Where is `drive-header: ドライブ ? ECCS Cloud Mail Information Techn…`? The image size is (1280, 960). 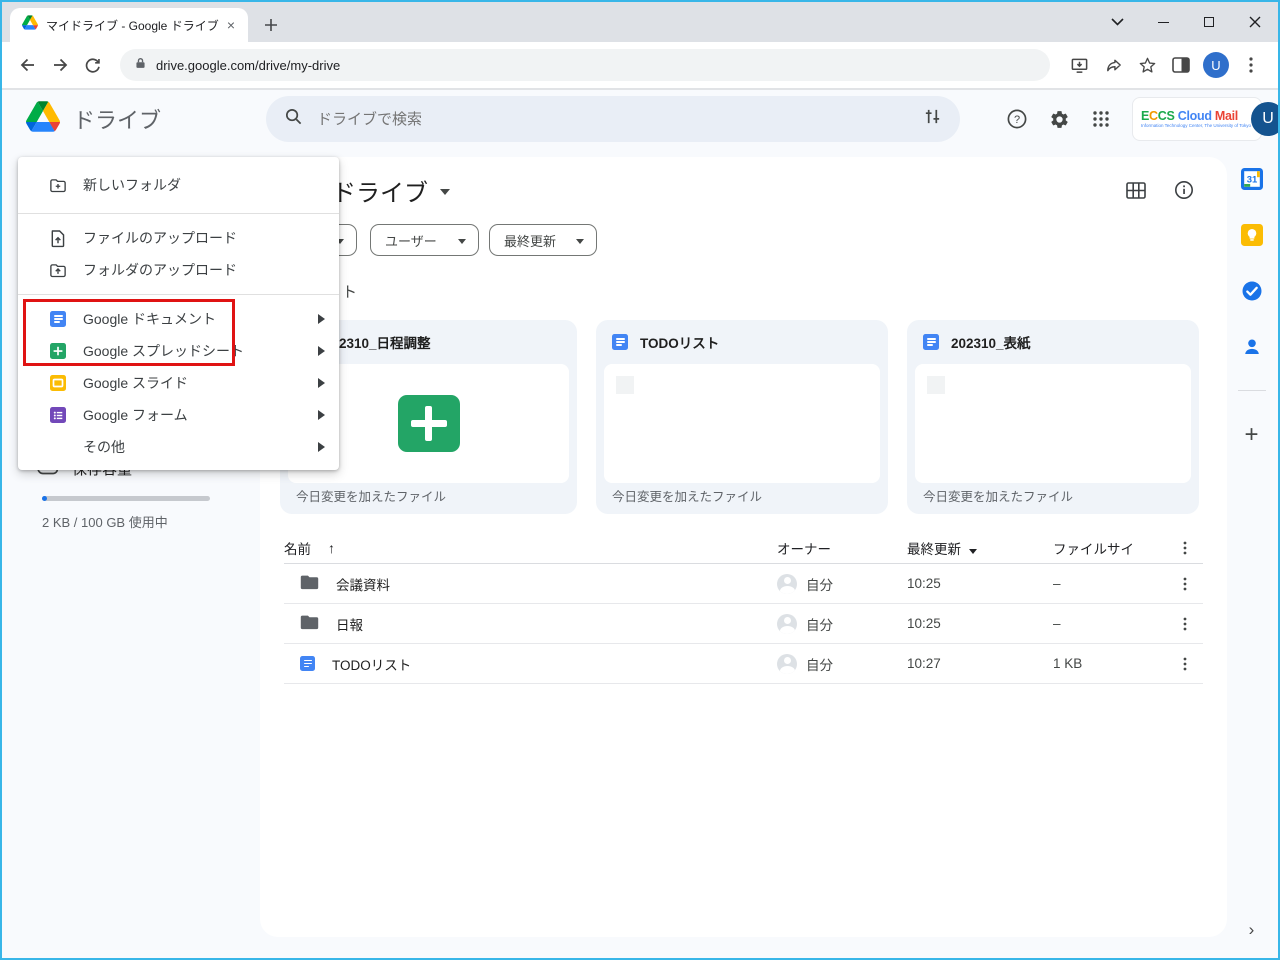 drive-header: ドライブ ? ECCS Cloud Mail Information Techn… is located at coordinates (640, 119).